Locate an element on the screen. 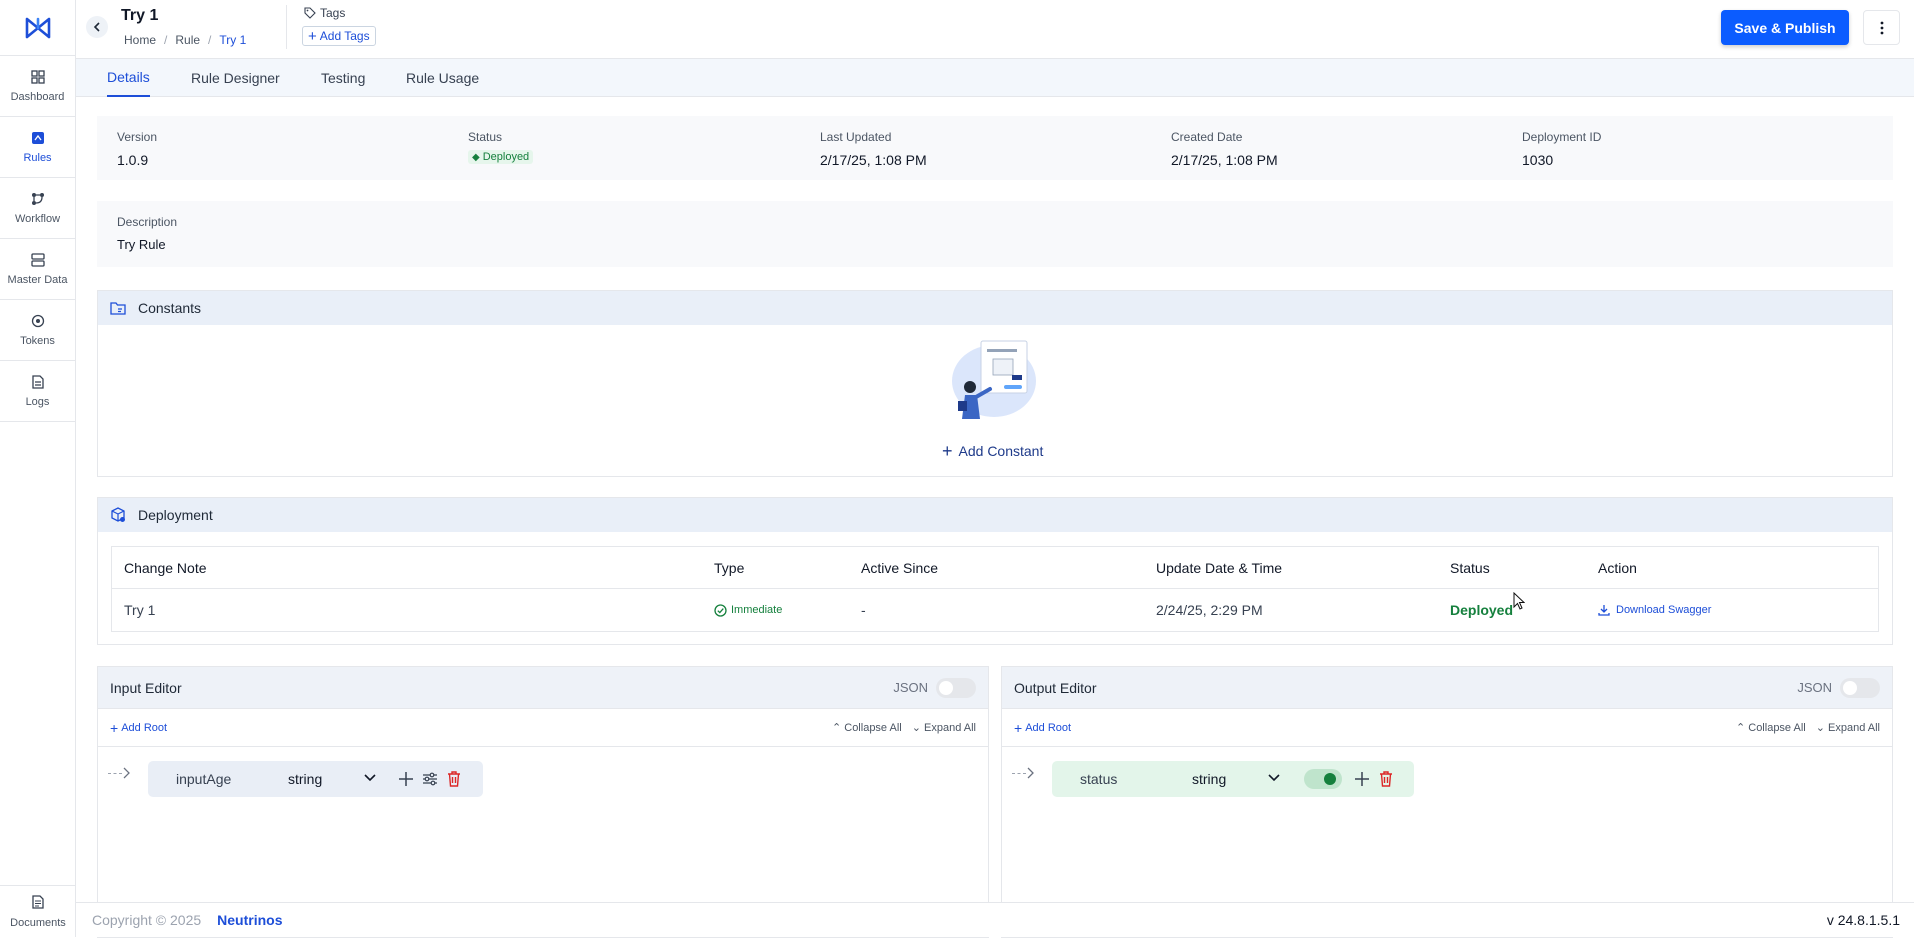  sidebar-item-tokens: Tokens is located at coordinates (37, 330).